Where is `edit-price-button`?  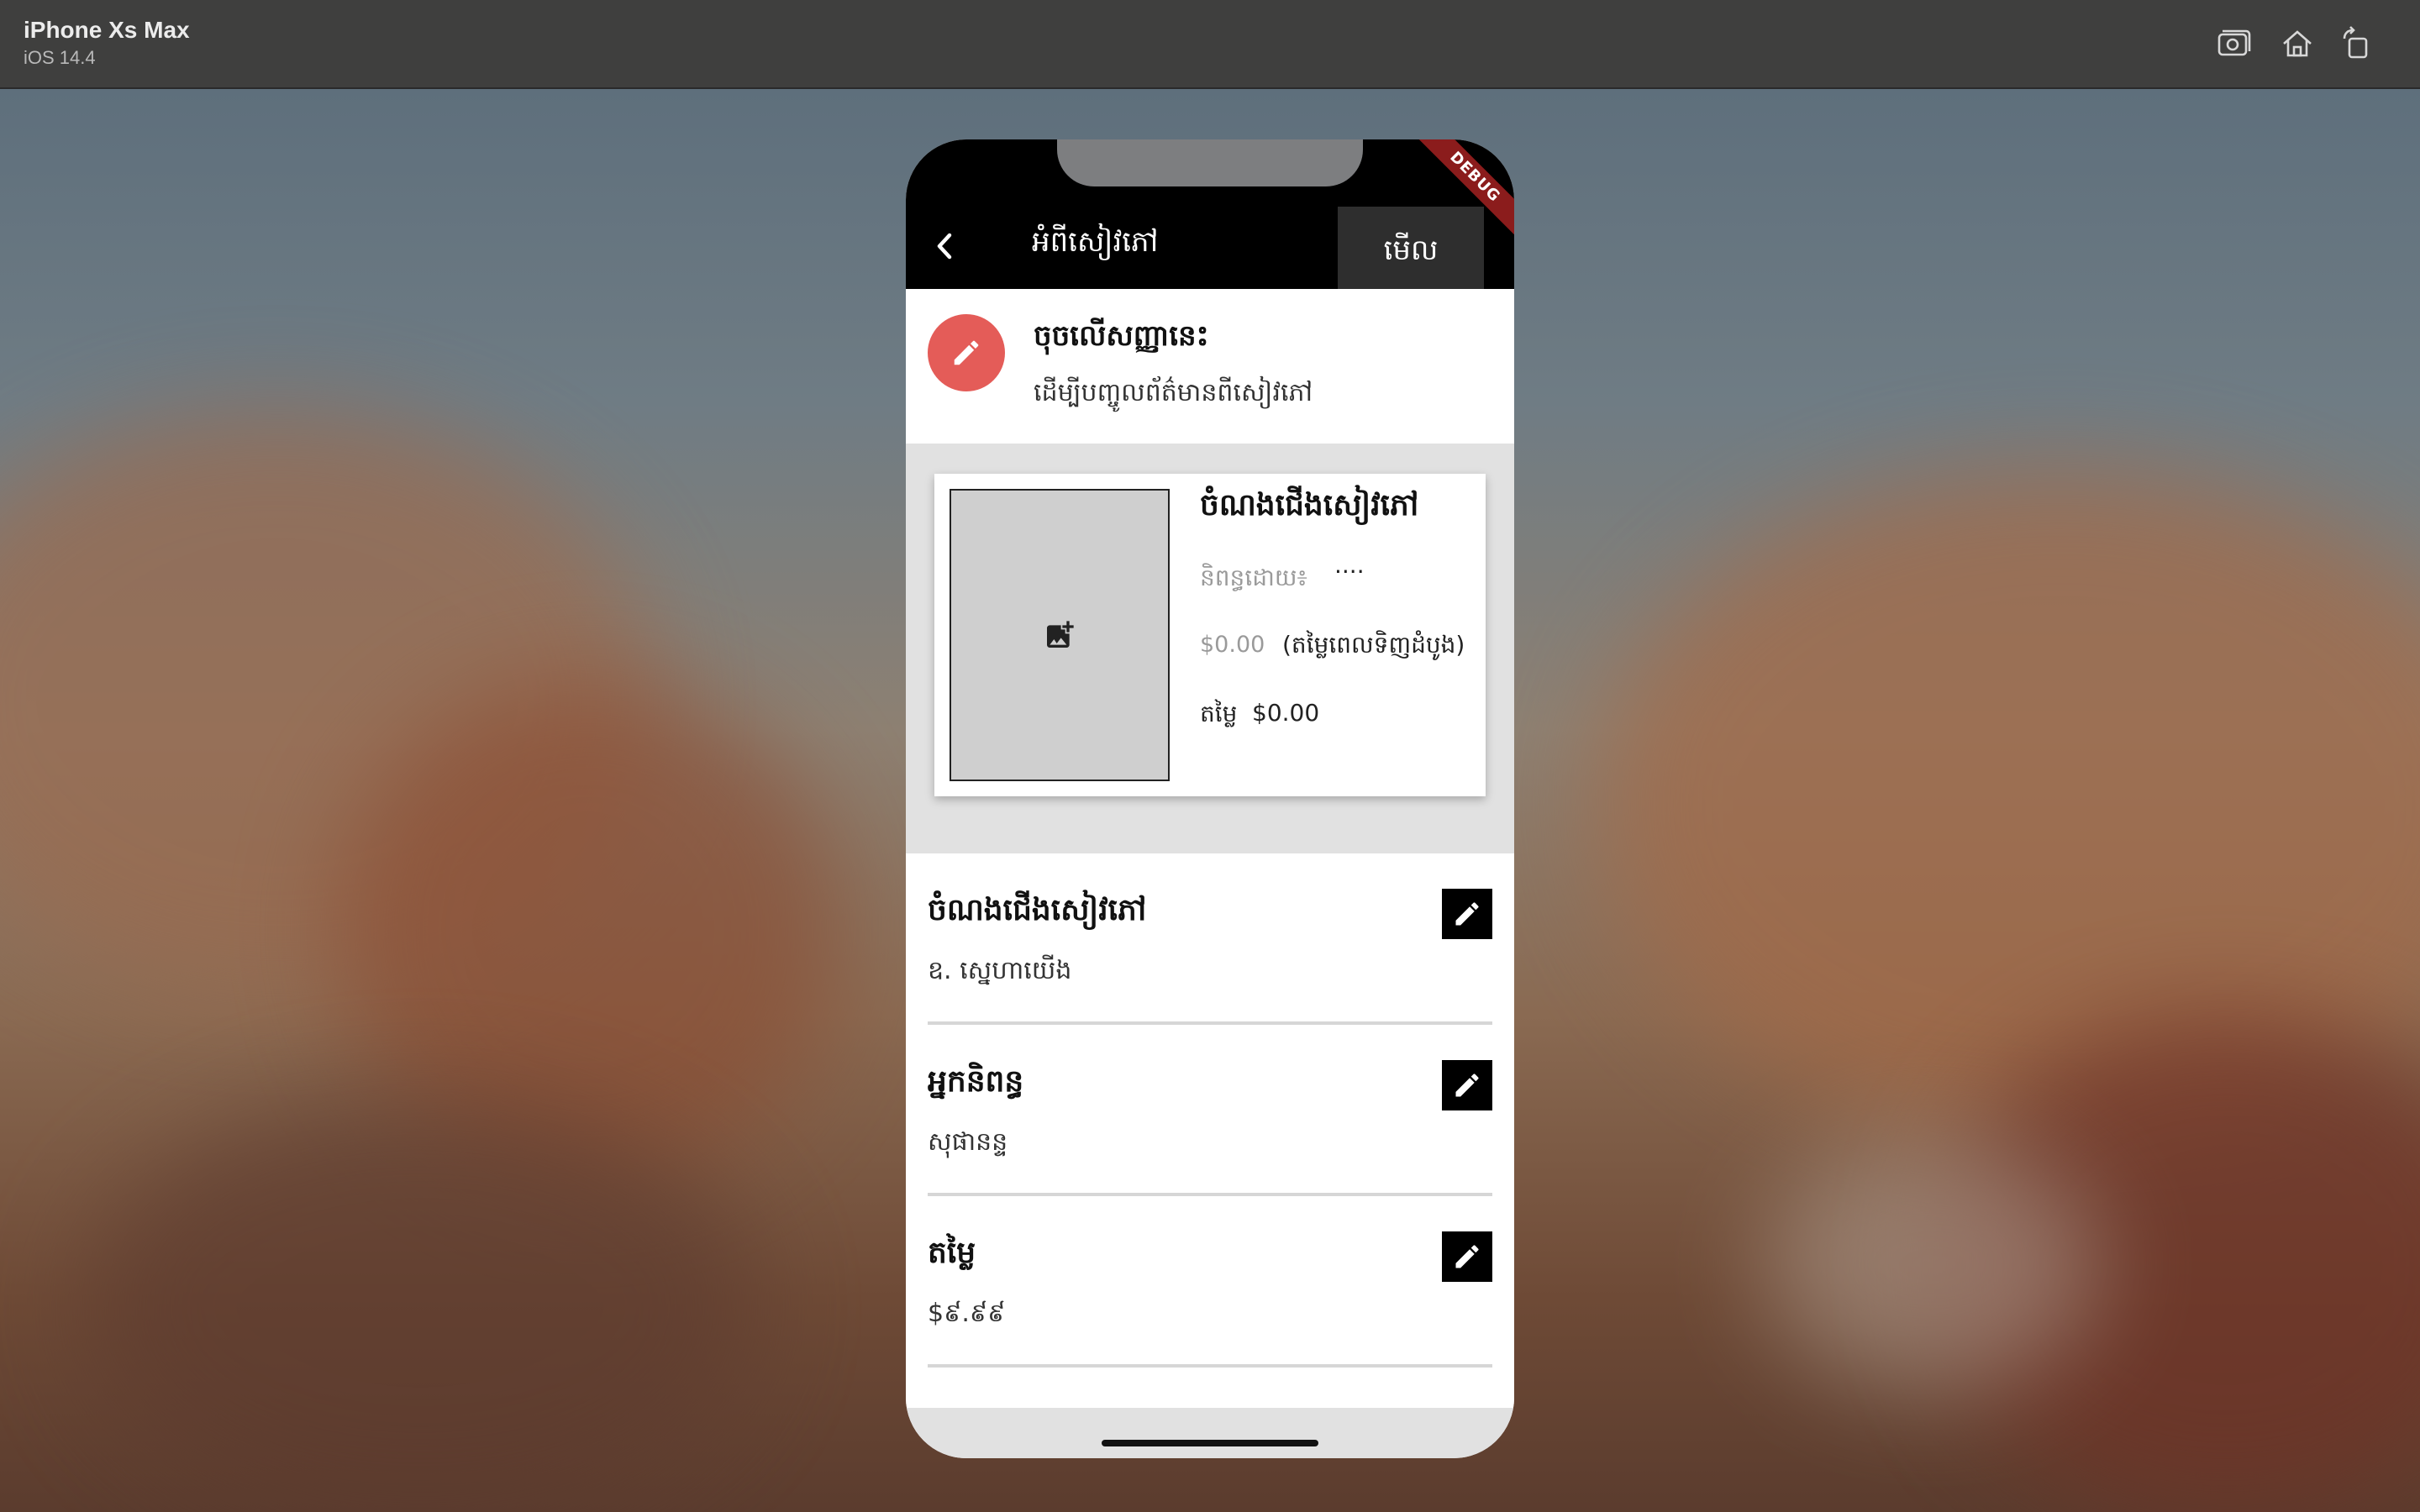 edit-price-button is located at coordinates (1467, 1256).